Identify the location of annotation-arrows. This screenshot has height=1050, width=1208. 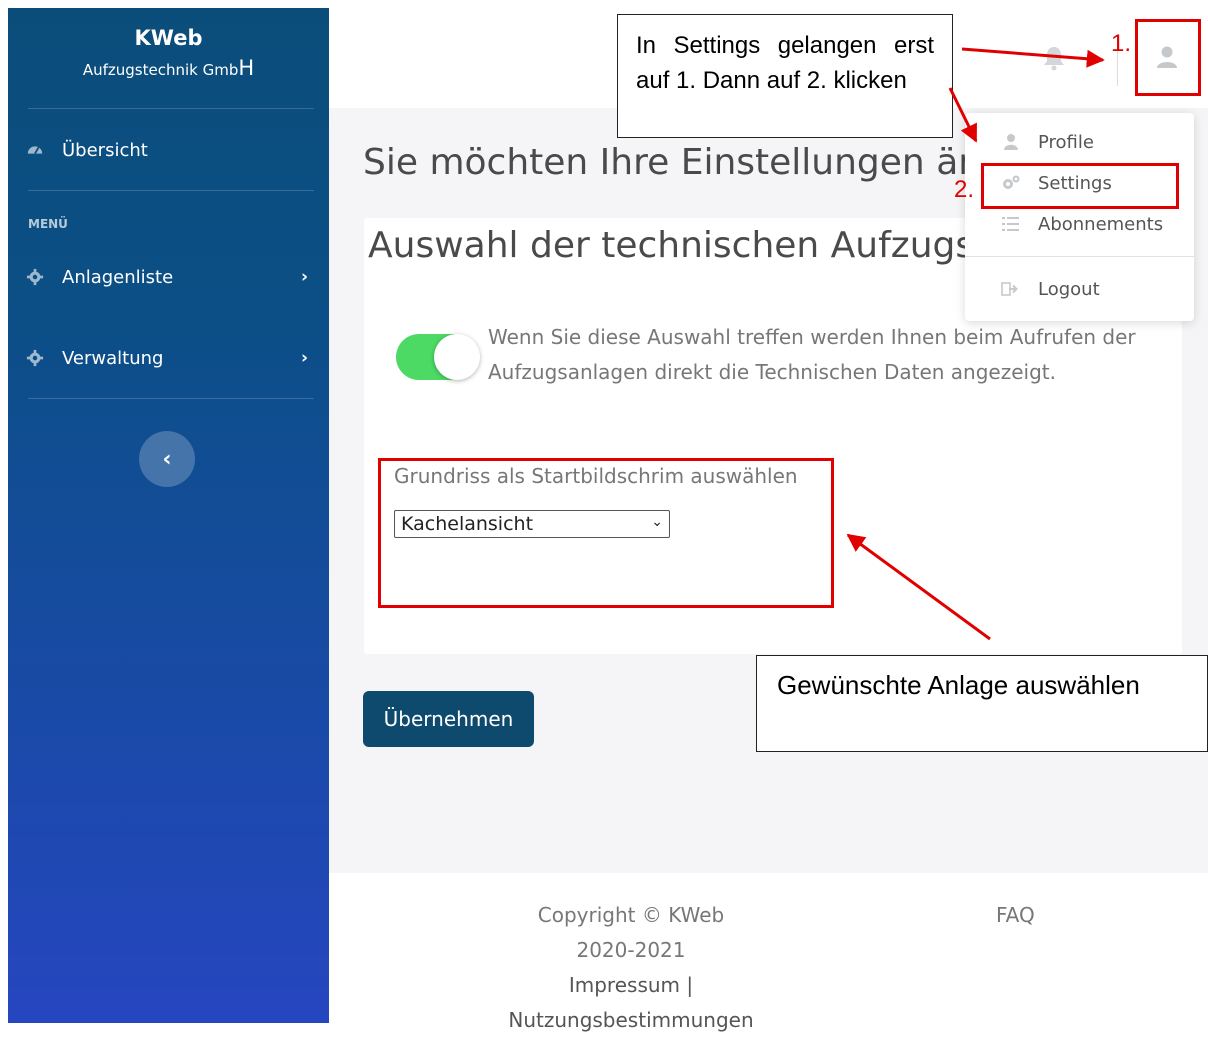
(975, 344).